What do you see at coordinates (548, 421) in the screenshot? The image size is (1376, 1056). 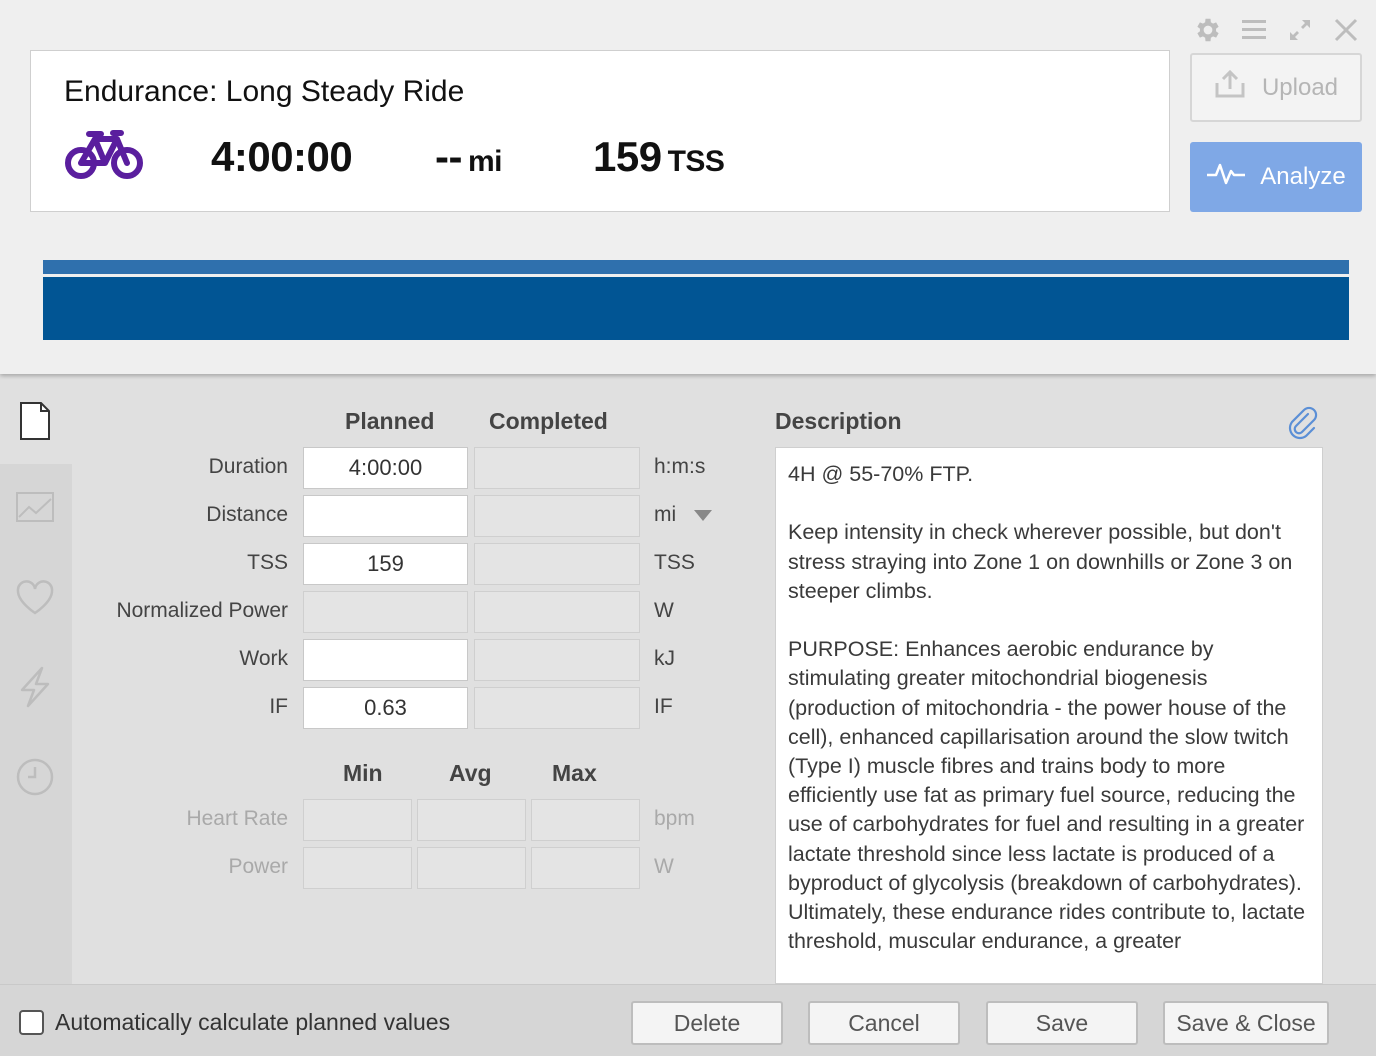 I see `col-completed: Completed` at bounding box center [548, 421].